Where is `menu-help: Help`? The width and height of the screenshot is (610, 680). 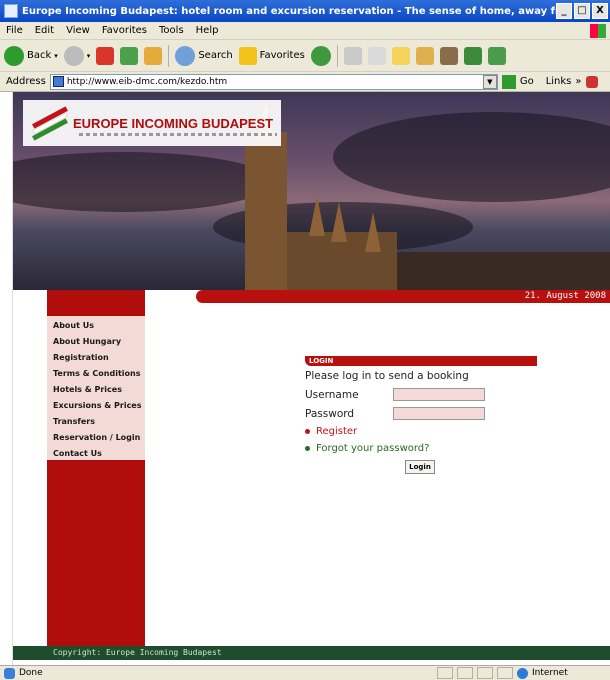
menu-help: Help is located at coordinates (207, 30).